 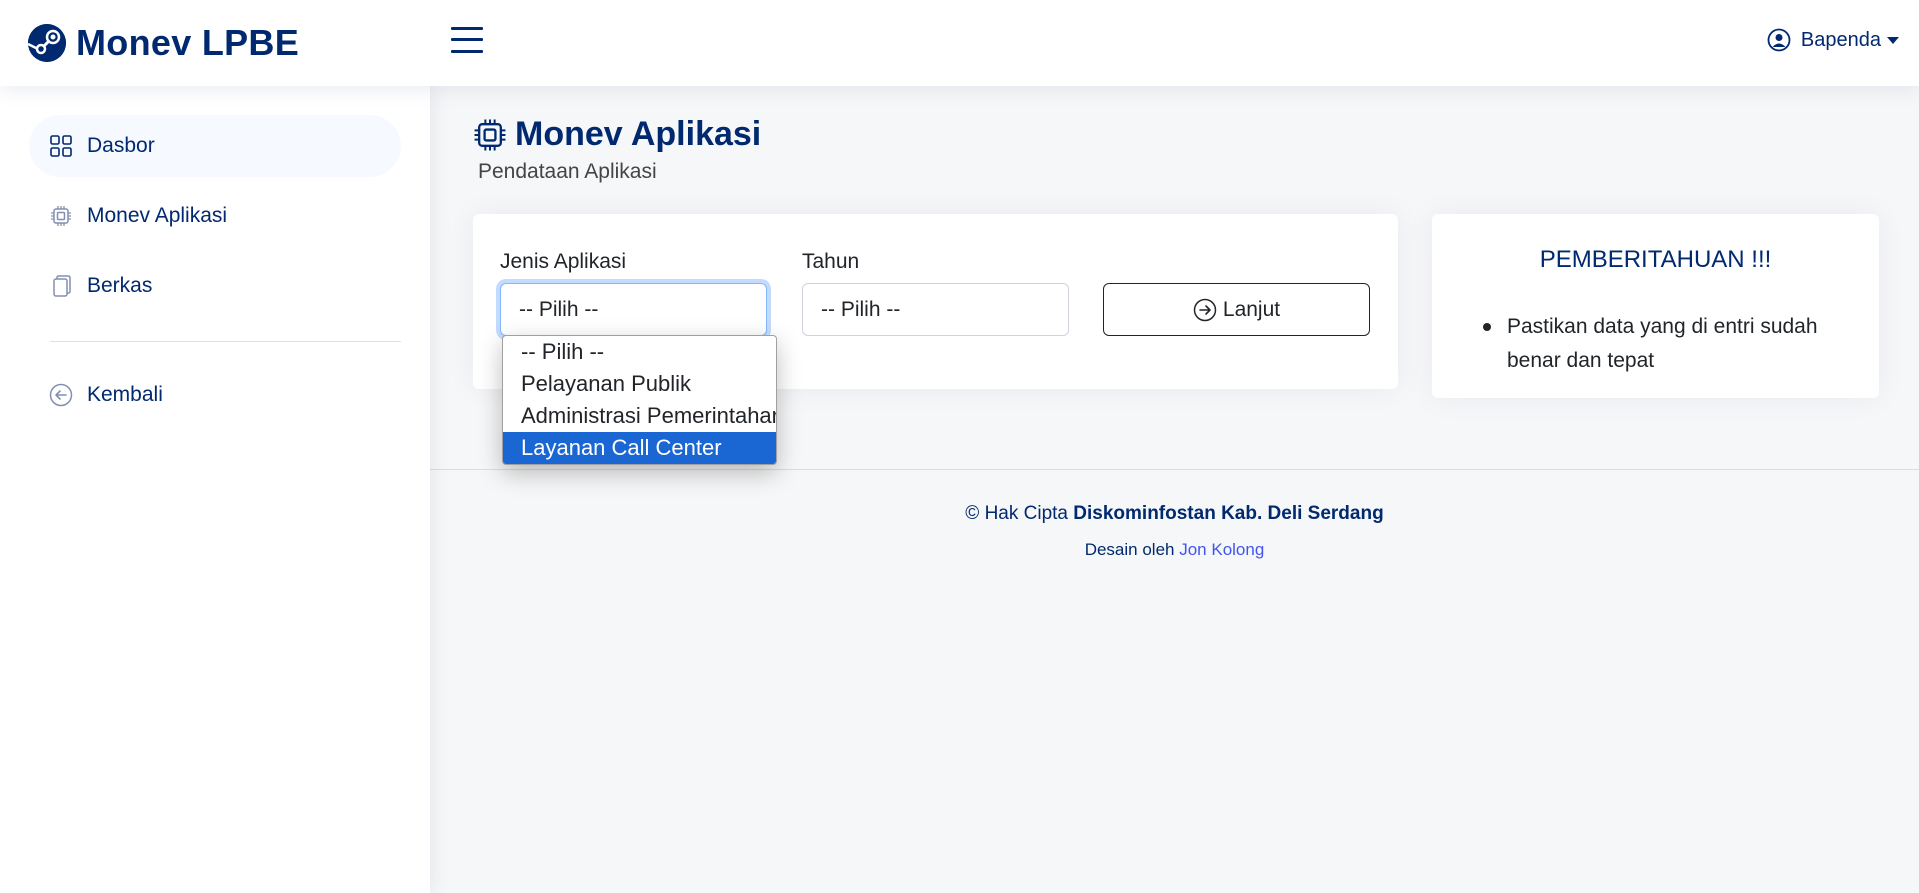 What do you see at coordinates (1205, 309) in the screenshot?
I see `arrow-right-circle-icon` at bounding box center [1205, 309].